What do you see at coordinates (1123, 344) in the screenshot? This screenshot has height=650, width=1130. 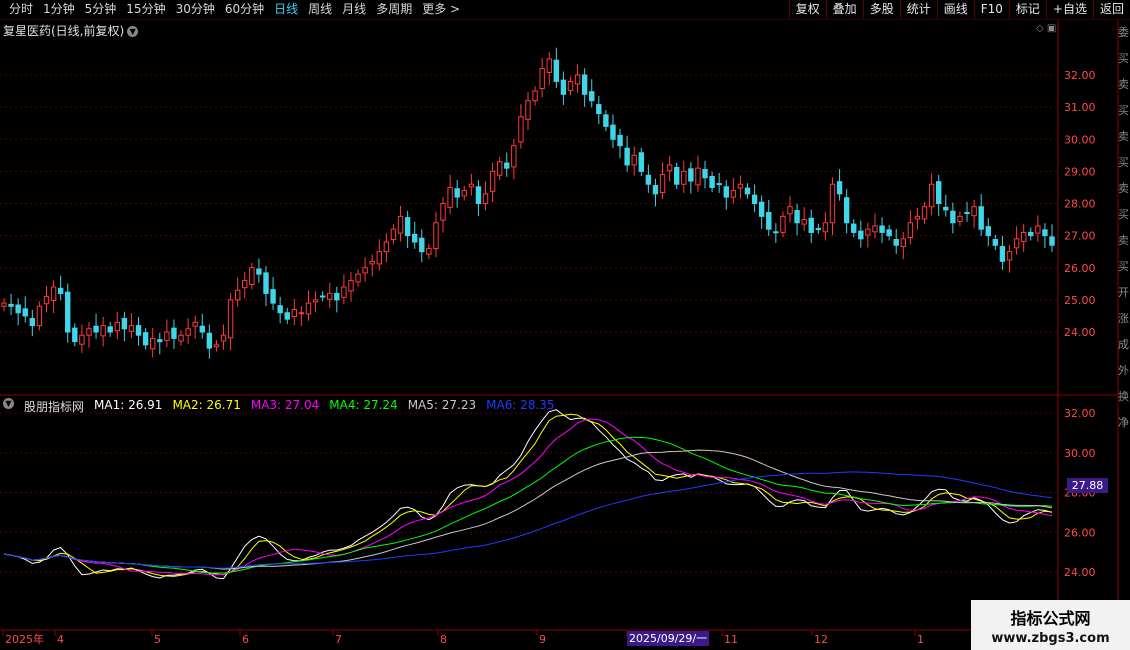 I see `right-strip-label: 成` at bounding box center [1123, 344].